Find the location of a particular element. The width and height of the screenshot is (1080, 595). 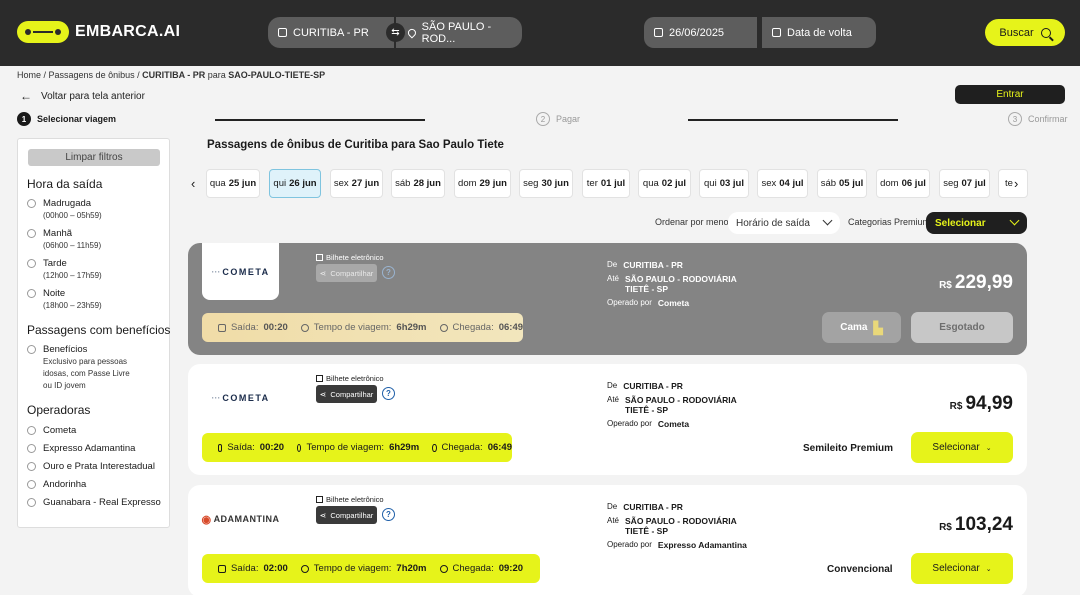

date-chip: te is located at coordinates (1013, 183).